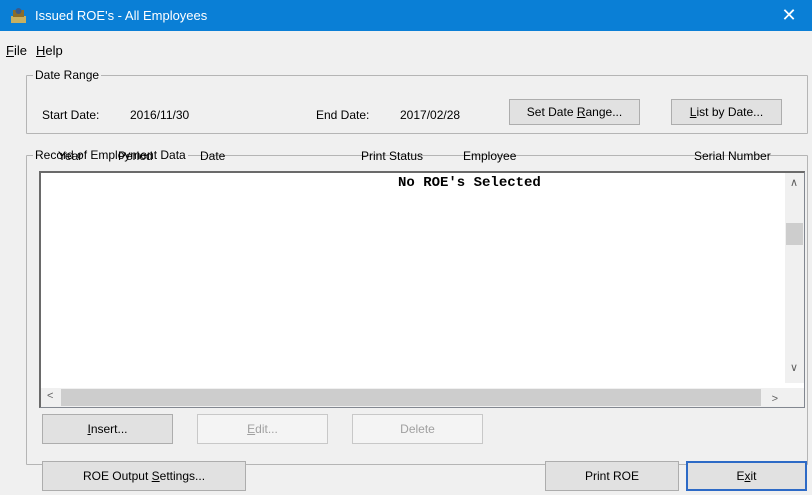  Describe the element at coordinates (18, 15) in the screenshot. I see `app-icon` at that location.